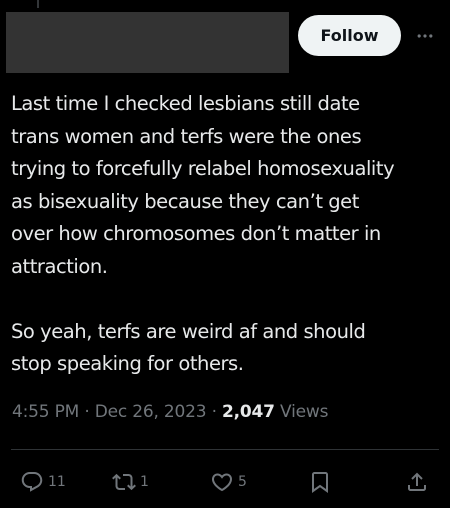 The width and height of the screenshot is (450, 508). What do you see at coordinates (188, 331) in the screenshot?
I see `tweet-line: So yeah, terfs are weird af and should` at bounding box center [188, 331].